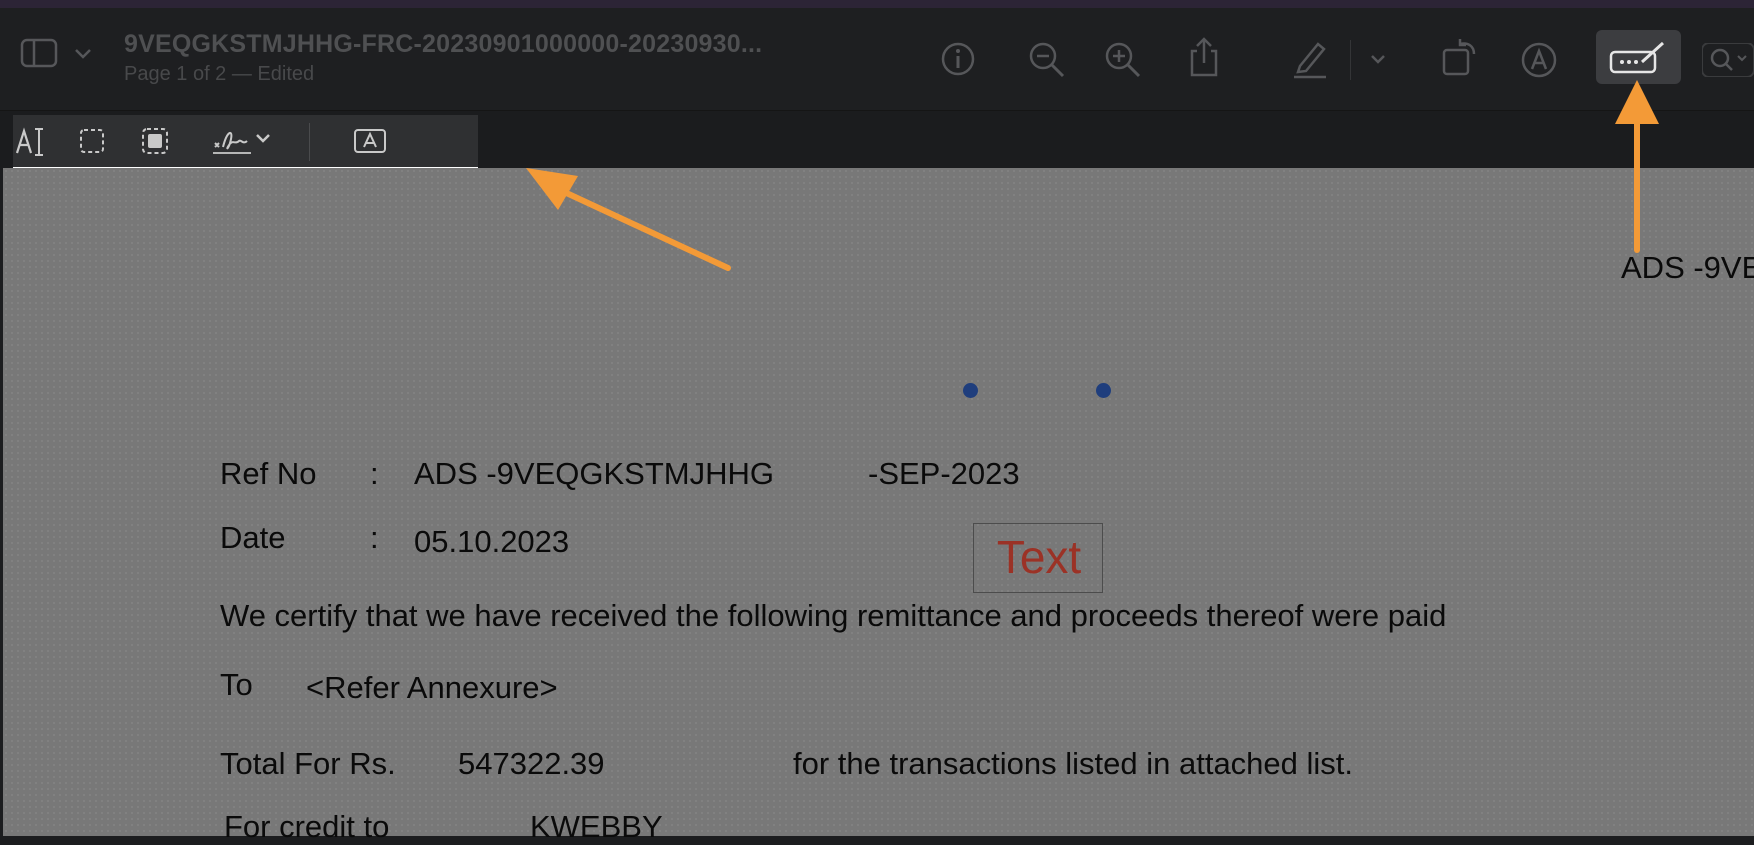 The image size is (1754, 845). Describe the element at coordinates (92, 141) in the screenshot. I see `rectangular-selection-icon` at that location.